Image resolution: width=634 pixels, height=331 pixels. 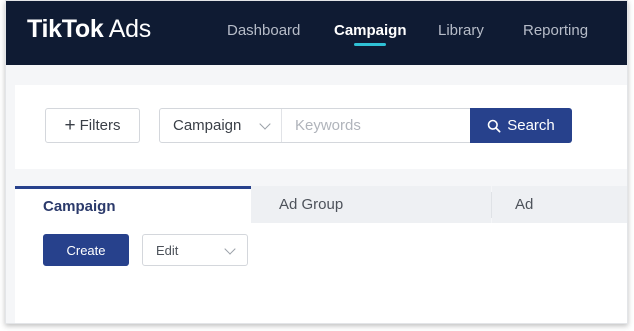 I want to click on edit-dropdown: Edit, so click(x=195, y=250).